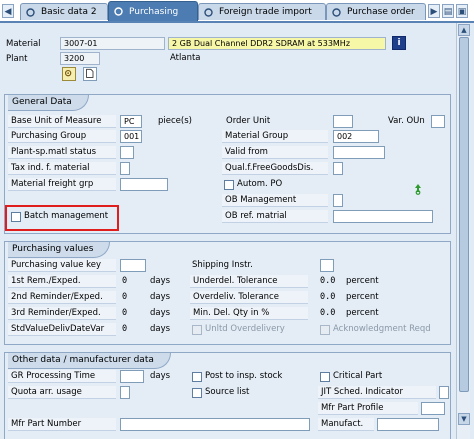 The height and width of the screenshot is (439, 474). Describe the element at coordinates (249, 313) in the screenshot. I see `min-del-label: Min. Del. Qty in %` at that location.